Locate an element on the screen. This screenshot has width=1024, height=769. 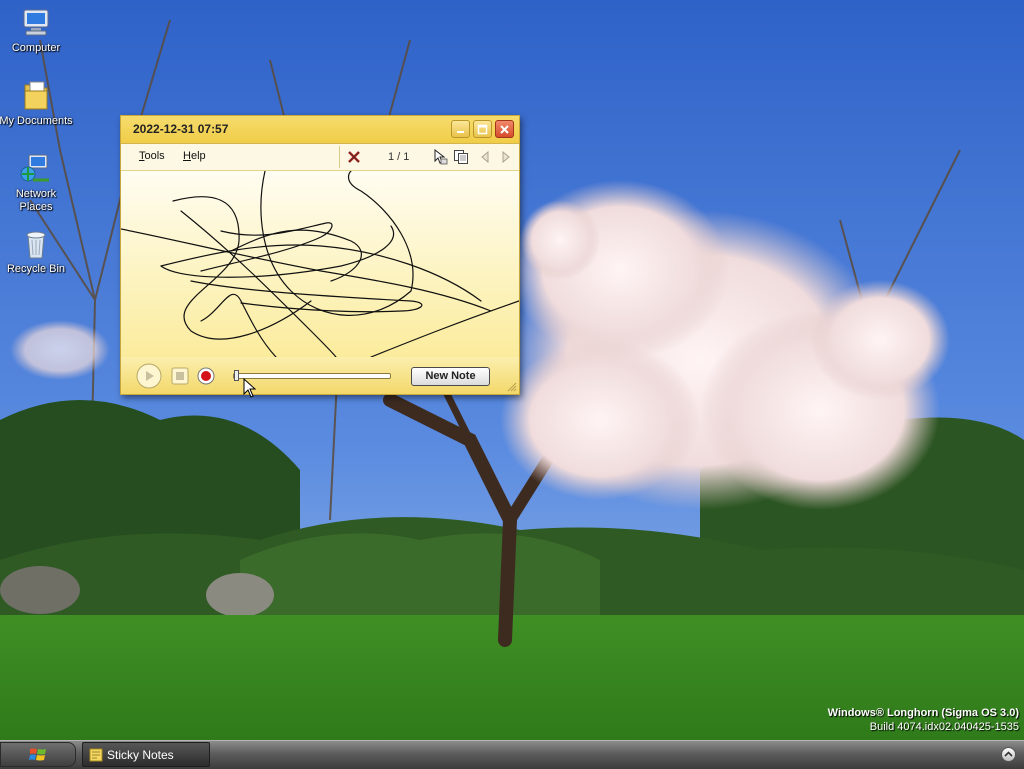
playback-controls: New Note is located at coordinates (320, 375).